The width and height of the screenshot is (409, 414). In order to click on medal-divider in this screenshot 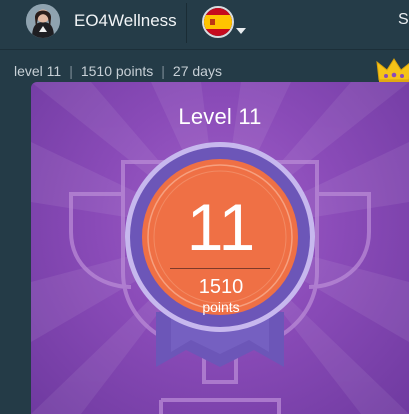, I will do `click(220, 268)`.